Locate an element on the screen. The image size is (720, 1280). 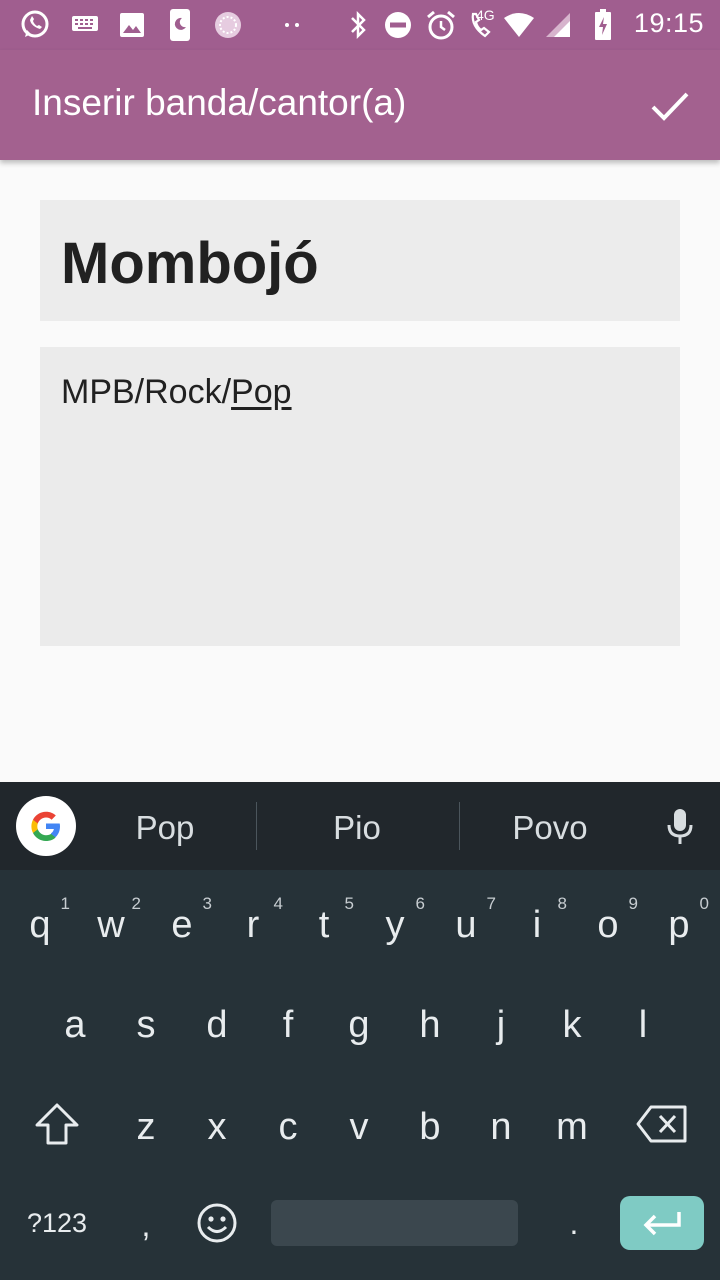
page-title: Inserir banda/cantor(a) is located at coordinates (219, 102).